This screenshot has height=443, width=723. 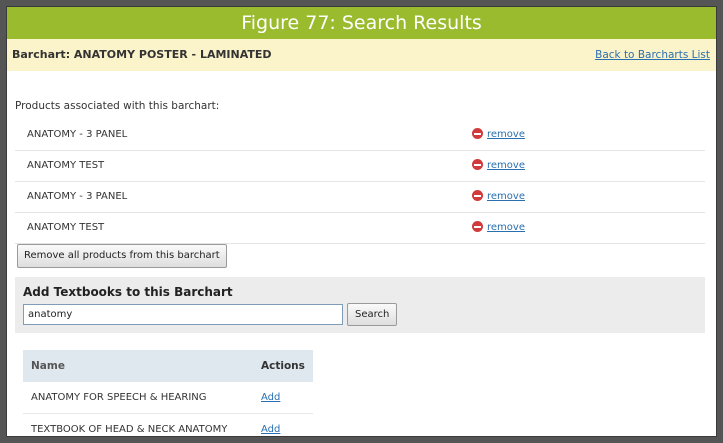 I want to click on table-row: TEXTBOOK OF HEAD & NECK ANATOMY Add, so click(x=168, y=424).